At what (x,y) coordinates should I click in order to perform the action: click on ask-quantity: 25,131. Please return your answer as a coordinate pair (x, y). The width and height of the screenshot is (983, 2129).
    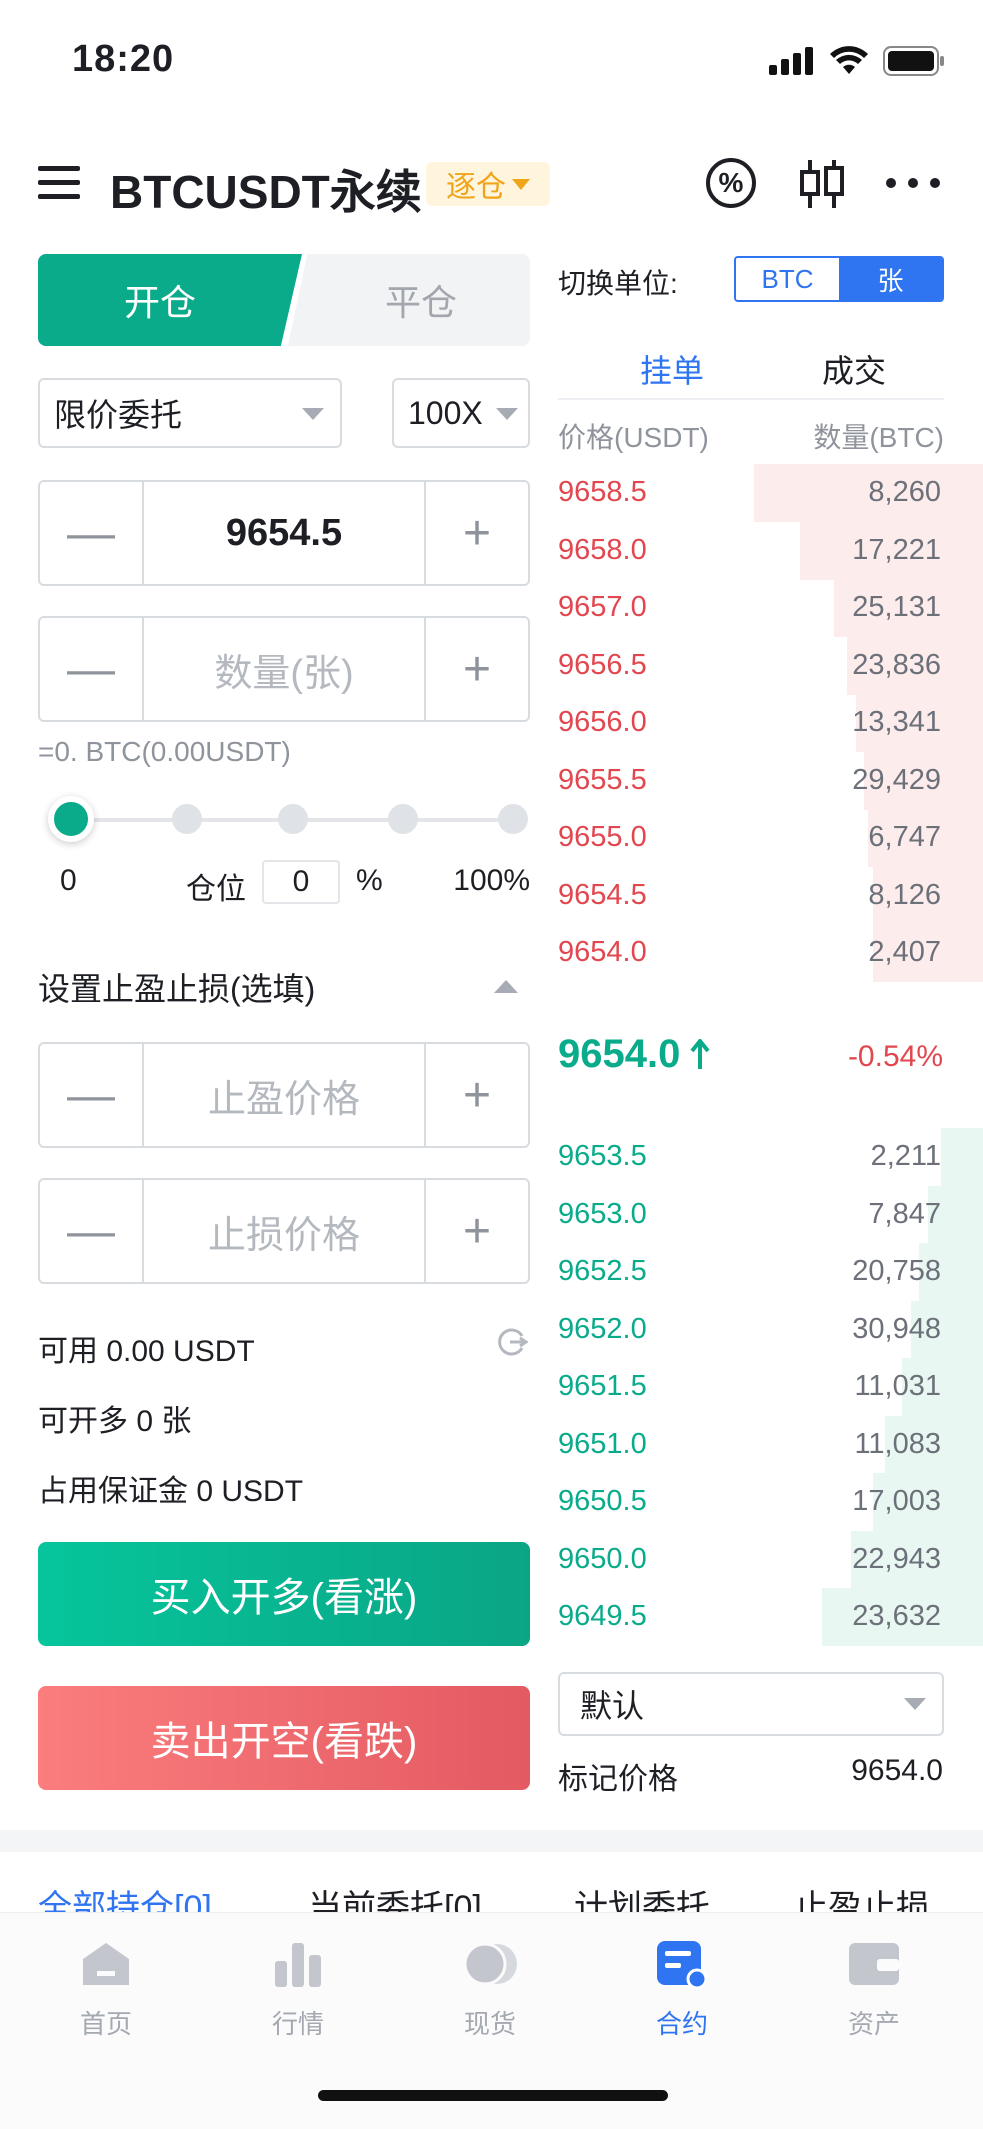
    Looking at the image, I should click on (896, 607).